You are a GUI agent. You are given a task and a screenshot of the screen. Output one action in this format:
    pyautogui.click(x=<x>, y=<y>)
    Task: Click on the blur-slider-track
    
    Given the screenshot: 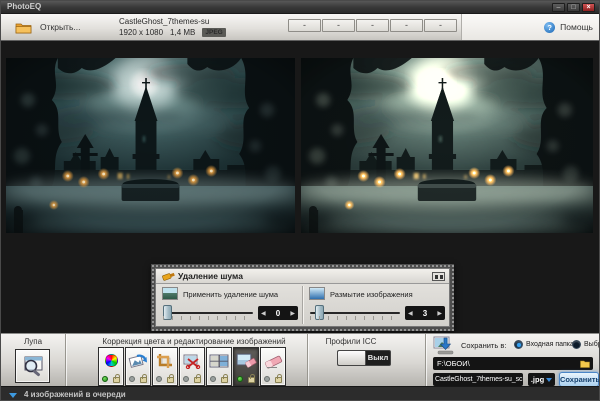 What is the action you would take?
    pyautogui.click(x=355, y=312)
    